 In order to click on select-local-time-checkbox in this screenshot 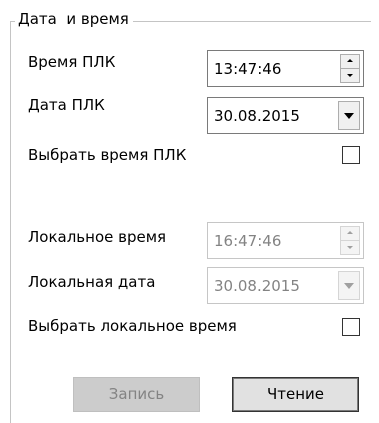, I will do `click(351, 327)`.